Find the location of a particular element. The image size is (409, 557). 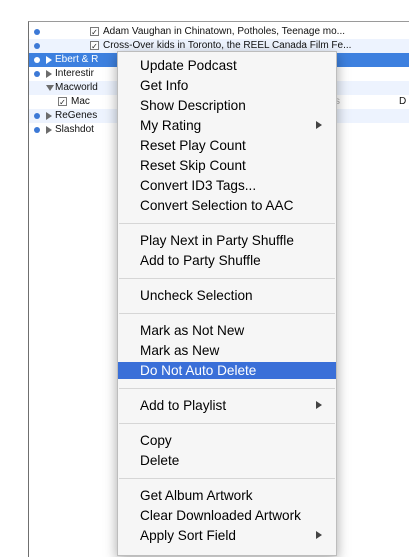

episode-title: Mac is located at coordinates (80, 101).